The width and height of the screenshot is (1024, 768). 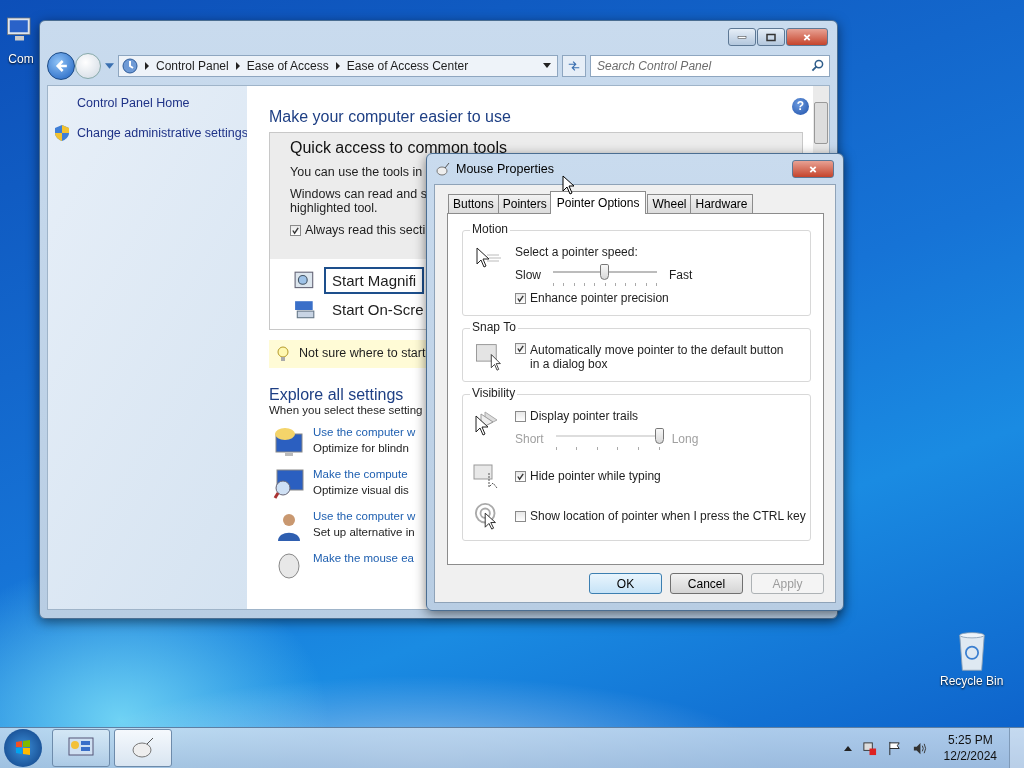 I want to click on section-title: Explore all settings, so click(x=336, y=395).